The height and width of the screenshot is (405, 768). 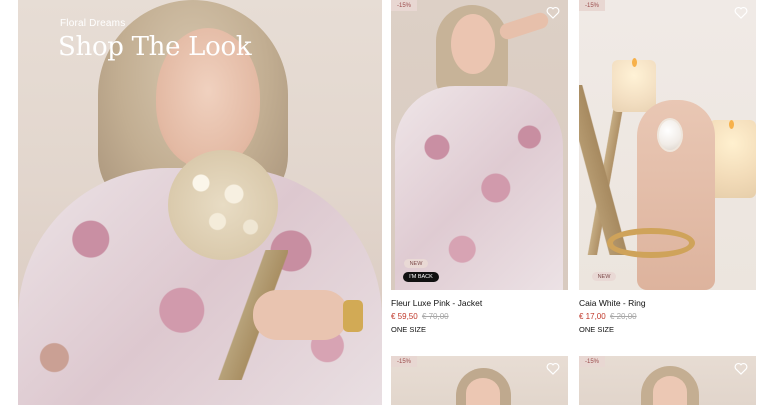 I want to click on back-in-stock-badge: I'M BACK, so click(x=421, y=277).